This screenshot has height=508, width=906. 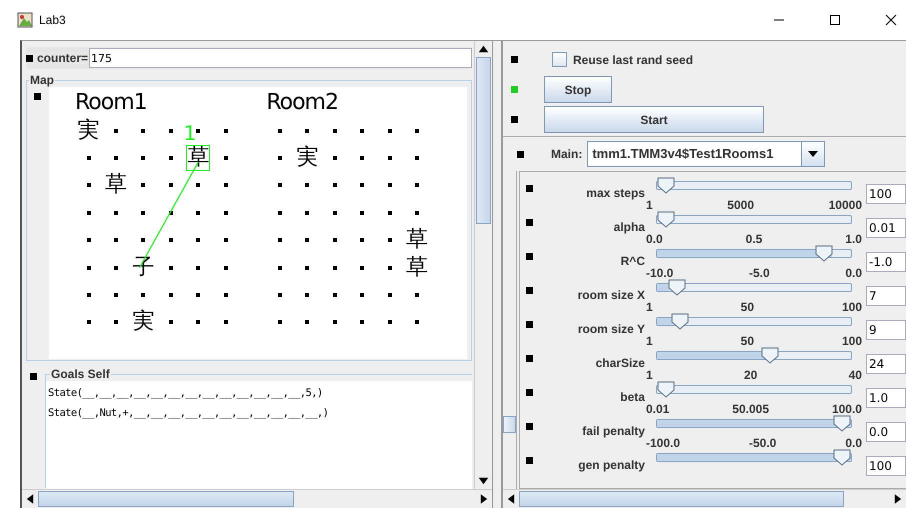 I want to click on main-label: Main:, so click(x=566, y=154).